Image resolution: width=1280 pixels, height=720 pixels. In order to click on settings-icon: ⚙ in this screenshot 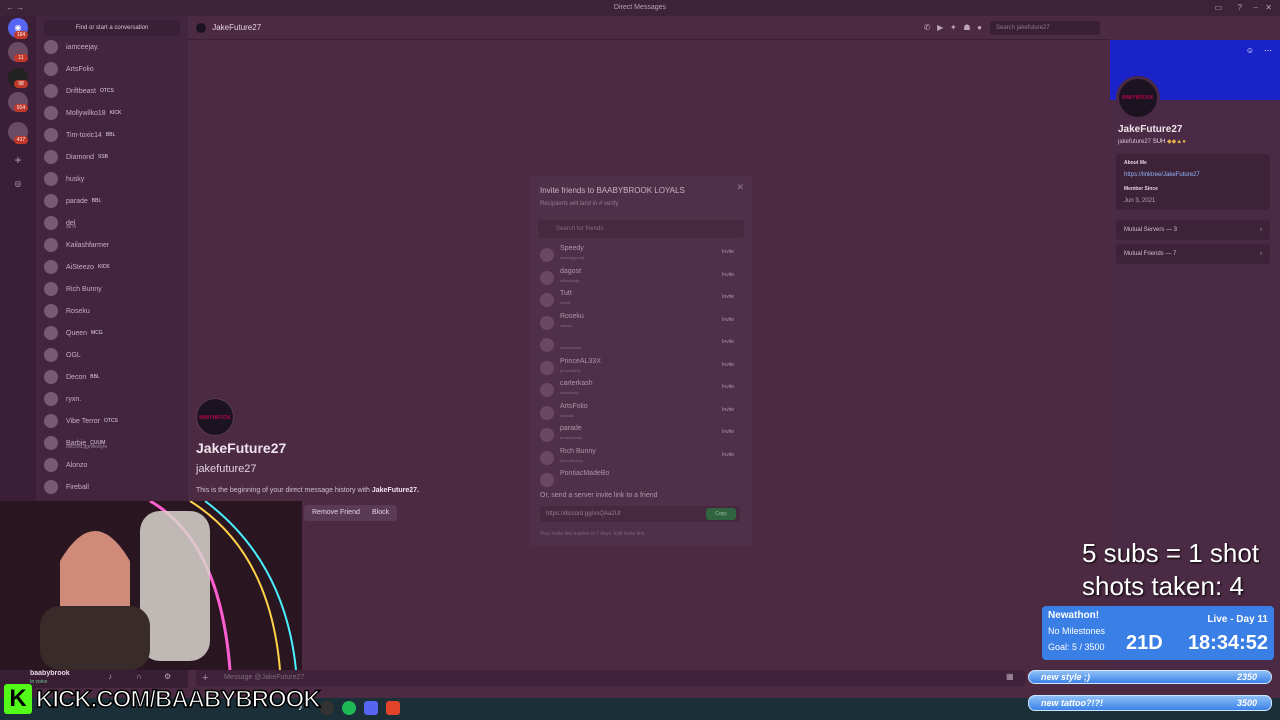, I will do `click(167, 676)`.